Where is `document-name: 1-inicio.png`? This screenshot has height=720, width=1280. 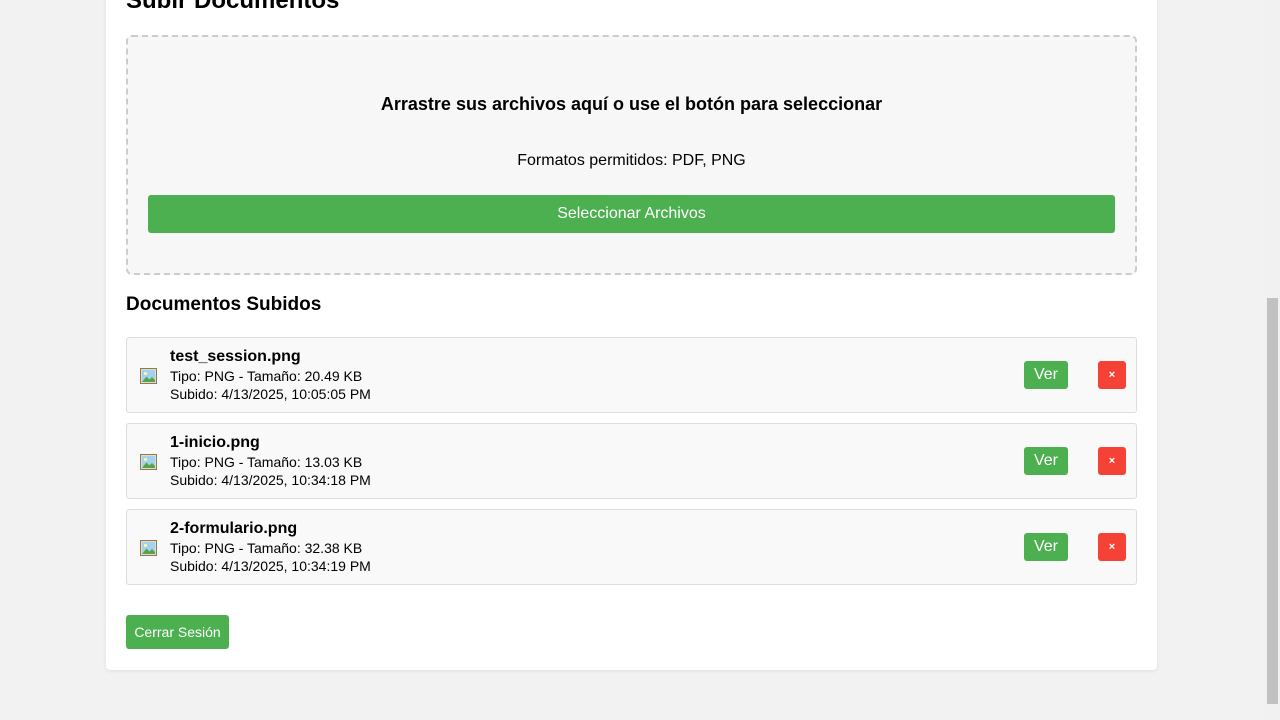 document-name: 1-inicio.png is located at coordinates (215, 442).